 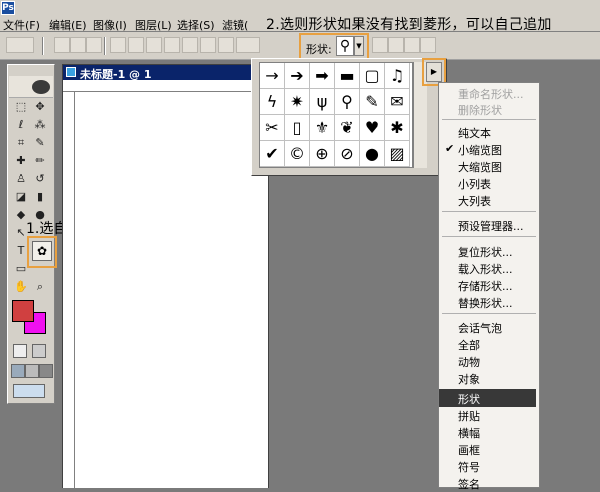 I want to click on shape-layers-mode-button, so click(x=62, y=45).